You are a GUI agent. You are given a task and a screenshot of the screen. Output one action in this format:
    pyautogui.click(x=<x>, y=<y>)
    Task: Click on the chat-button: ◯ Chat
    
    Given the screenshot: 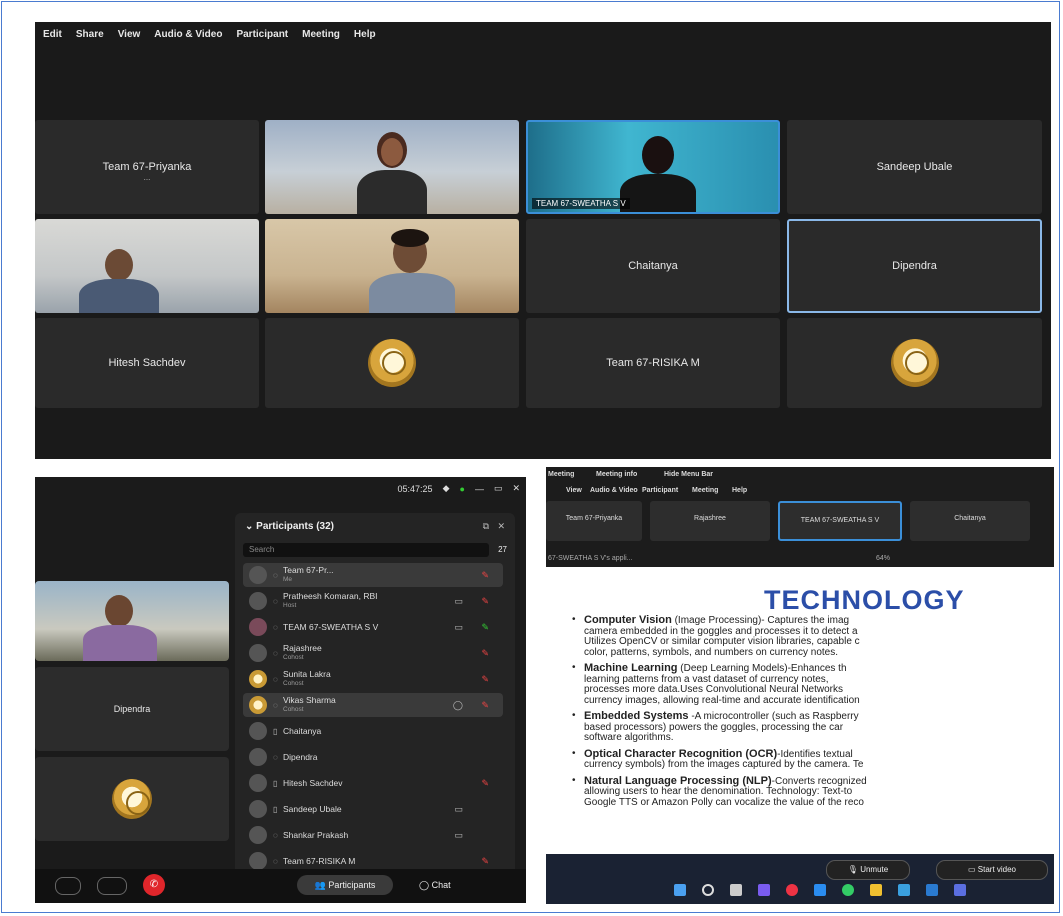 What is the action you would take?
    pyautogui.click(x=435, y=885)
    